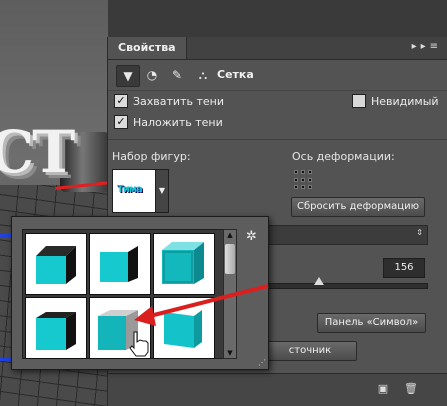  I want to click on mesh-icon: ▼, so click(128, 76).